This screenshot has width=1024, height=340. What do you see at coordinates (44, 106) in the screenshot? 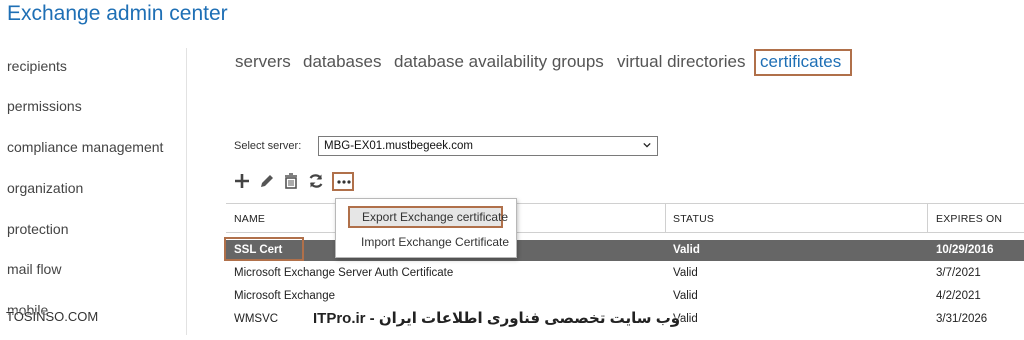
I see `sidebar-item-permissions: permissions` at bounding box center [44, 106].